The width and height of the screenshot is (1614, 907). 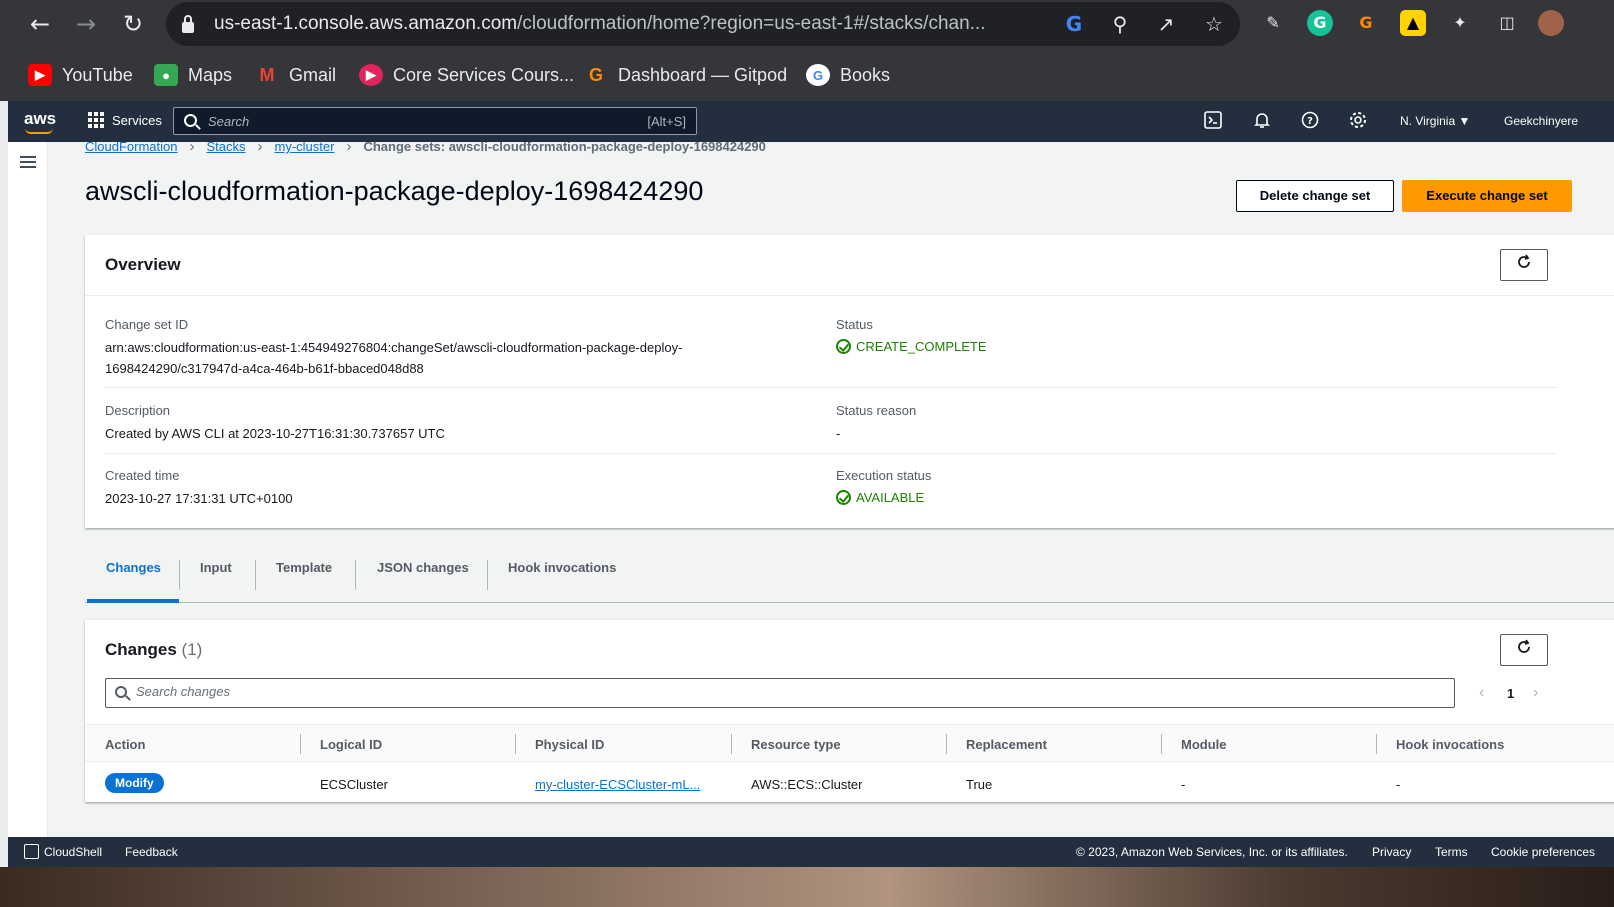 I want to click on grammarly-icon: G, so click(x=1320, y=23).